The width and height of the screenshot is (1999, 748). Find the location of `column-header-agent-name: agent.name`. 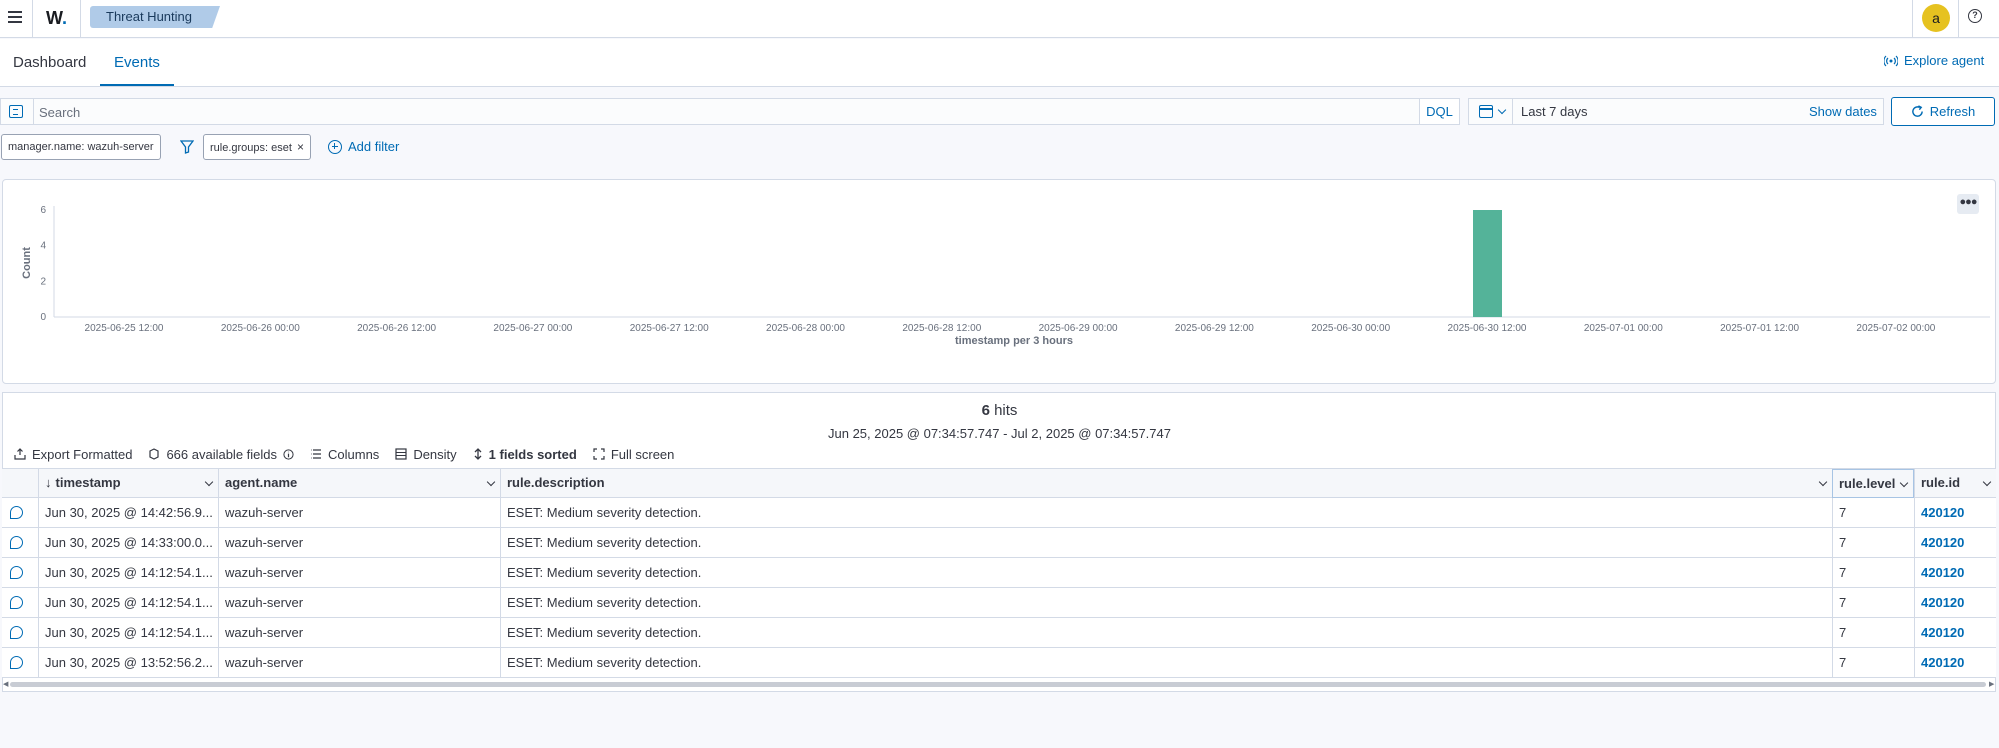

column-header-agent-name: agent.name is located at coordinates (359, 483).